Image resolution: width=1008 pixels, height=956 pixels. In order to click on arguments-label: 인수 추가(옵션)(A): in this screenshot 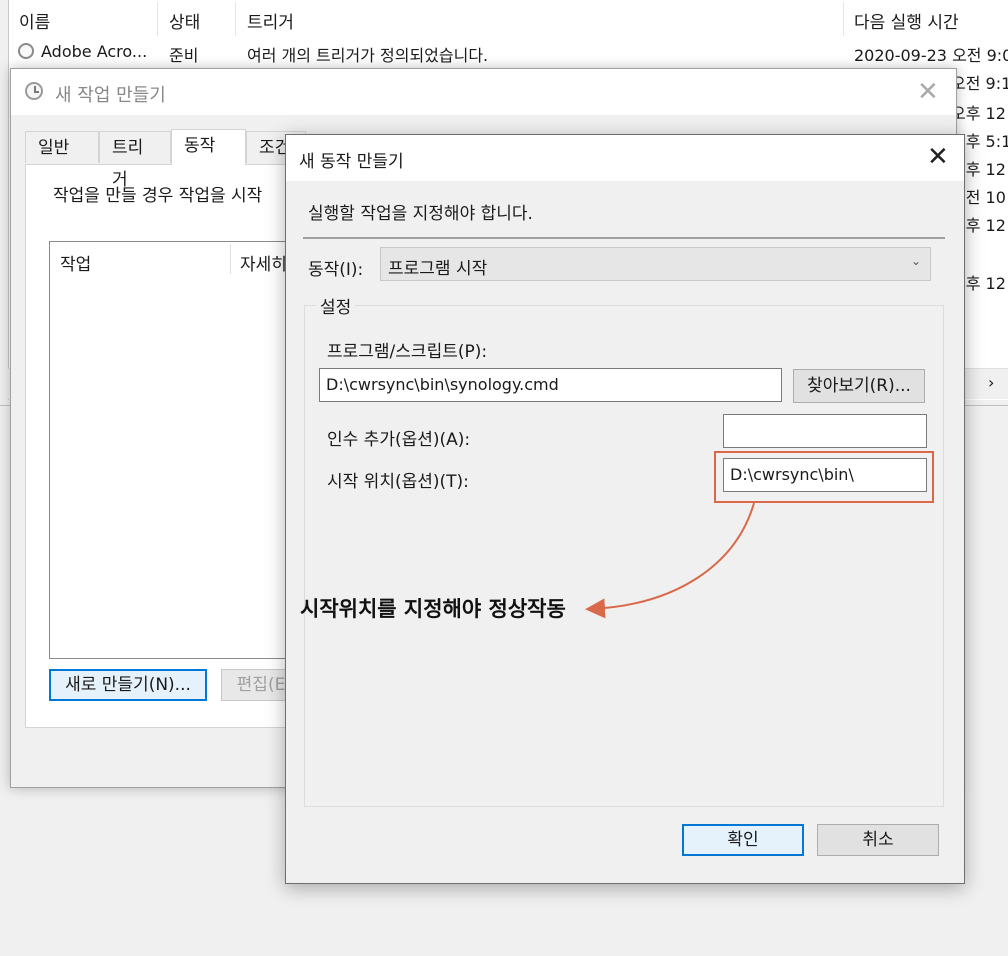, I will do `click(399, 440)`.